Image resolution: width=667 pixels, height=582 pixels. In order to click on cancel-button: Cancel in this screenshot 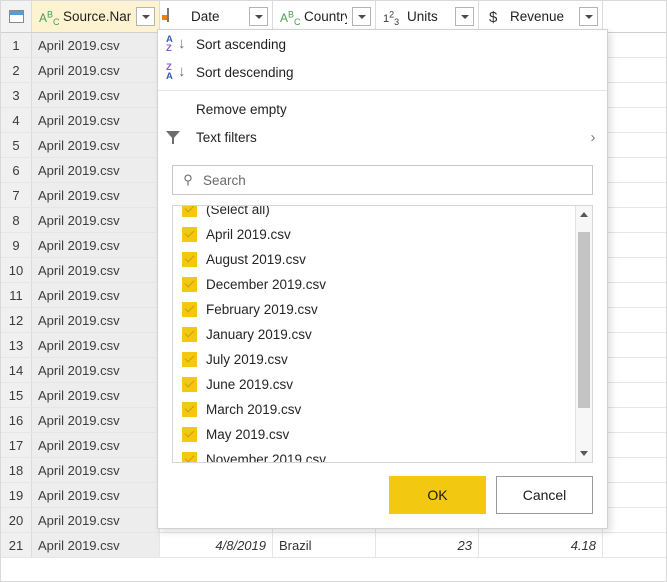, I will do `click(544, 495)`.